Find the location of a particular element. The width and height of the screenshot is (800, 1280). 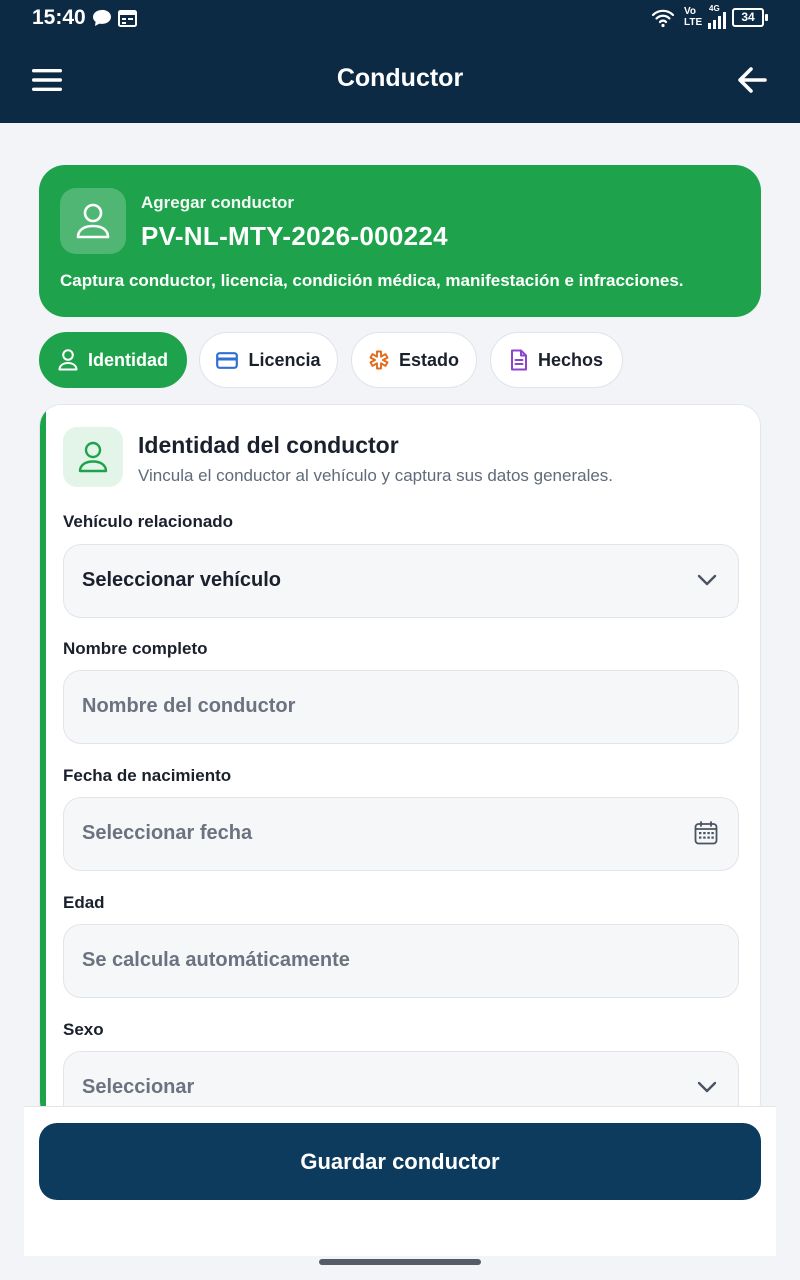

name-input: Nombre del conductor is located at coordinates (401, 707).